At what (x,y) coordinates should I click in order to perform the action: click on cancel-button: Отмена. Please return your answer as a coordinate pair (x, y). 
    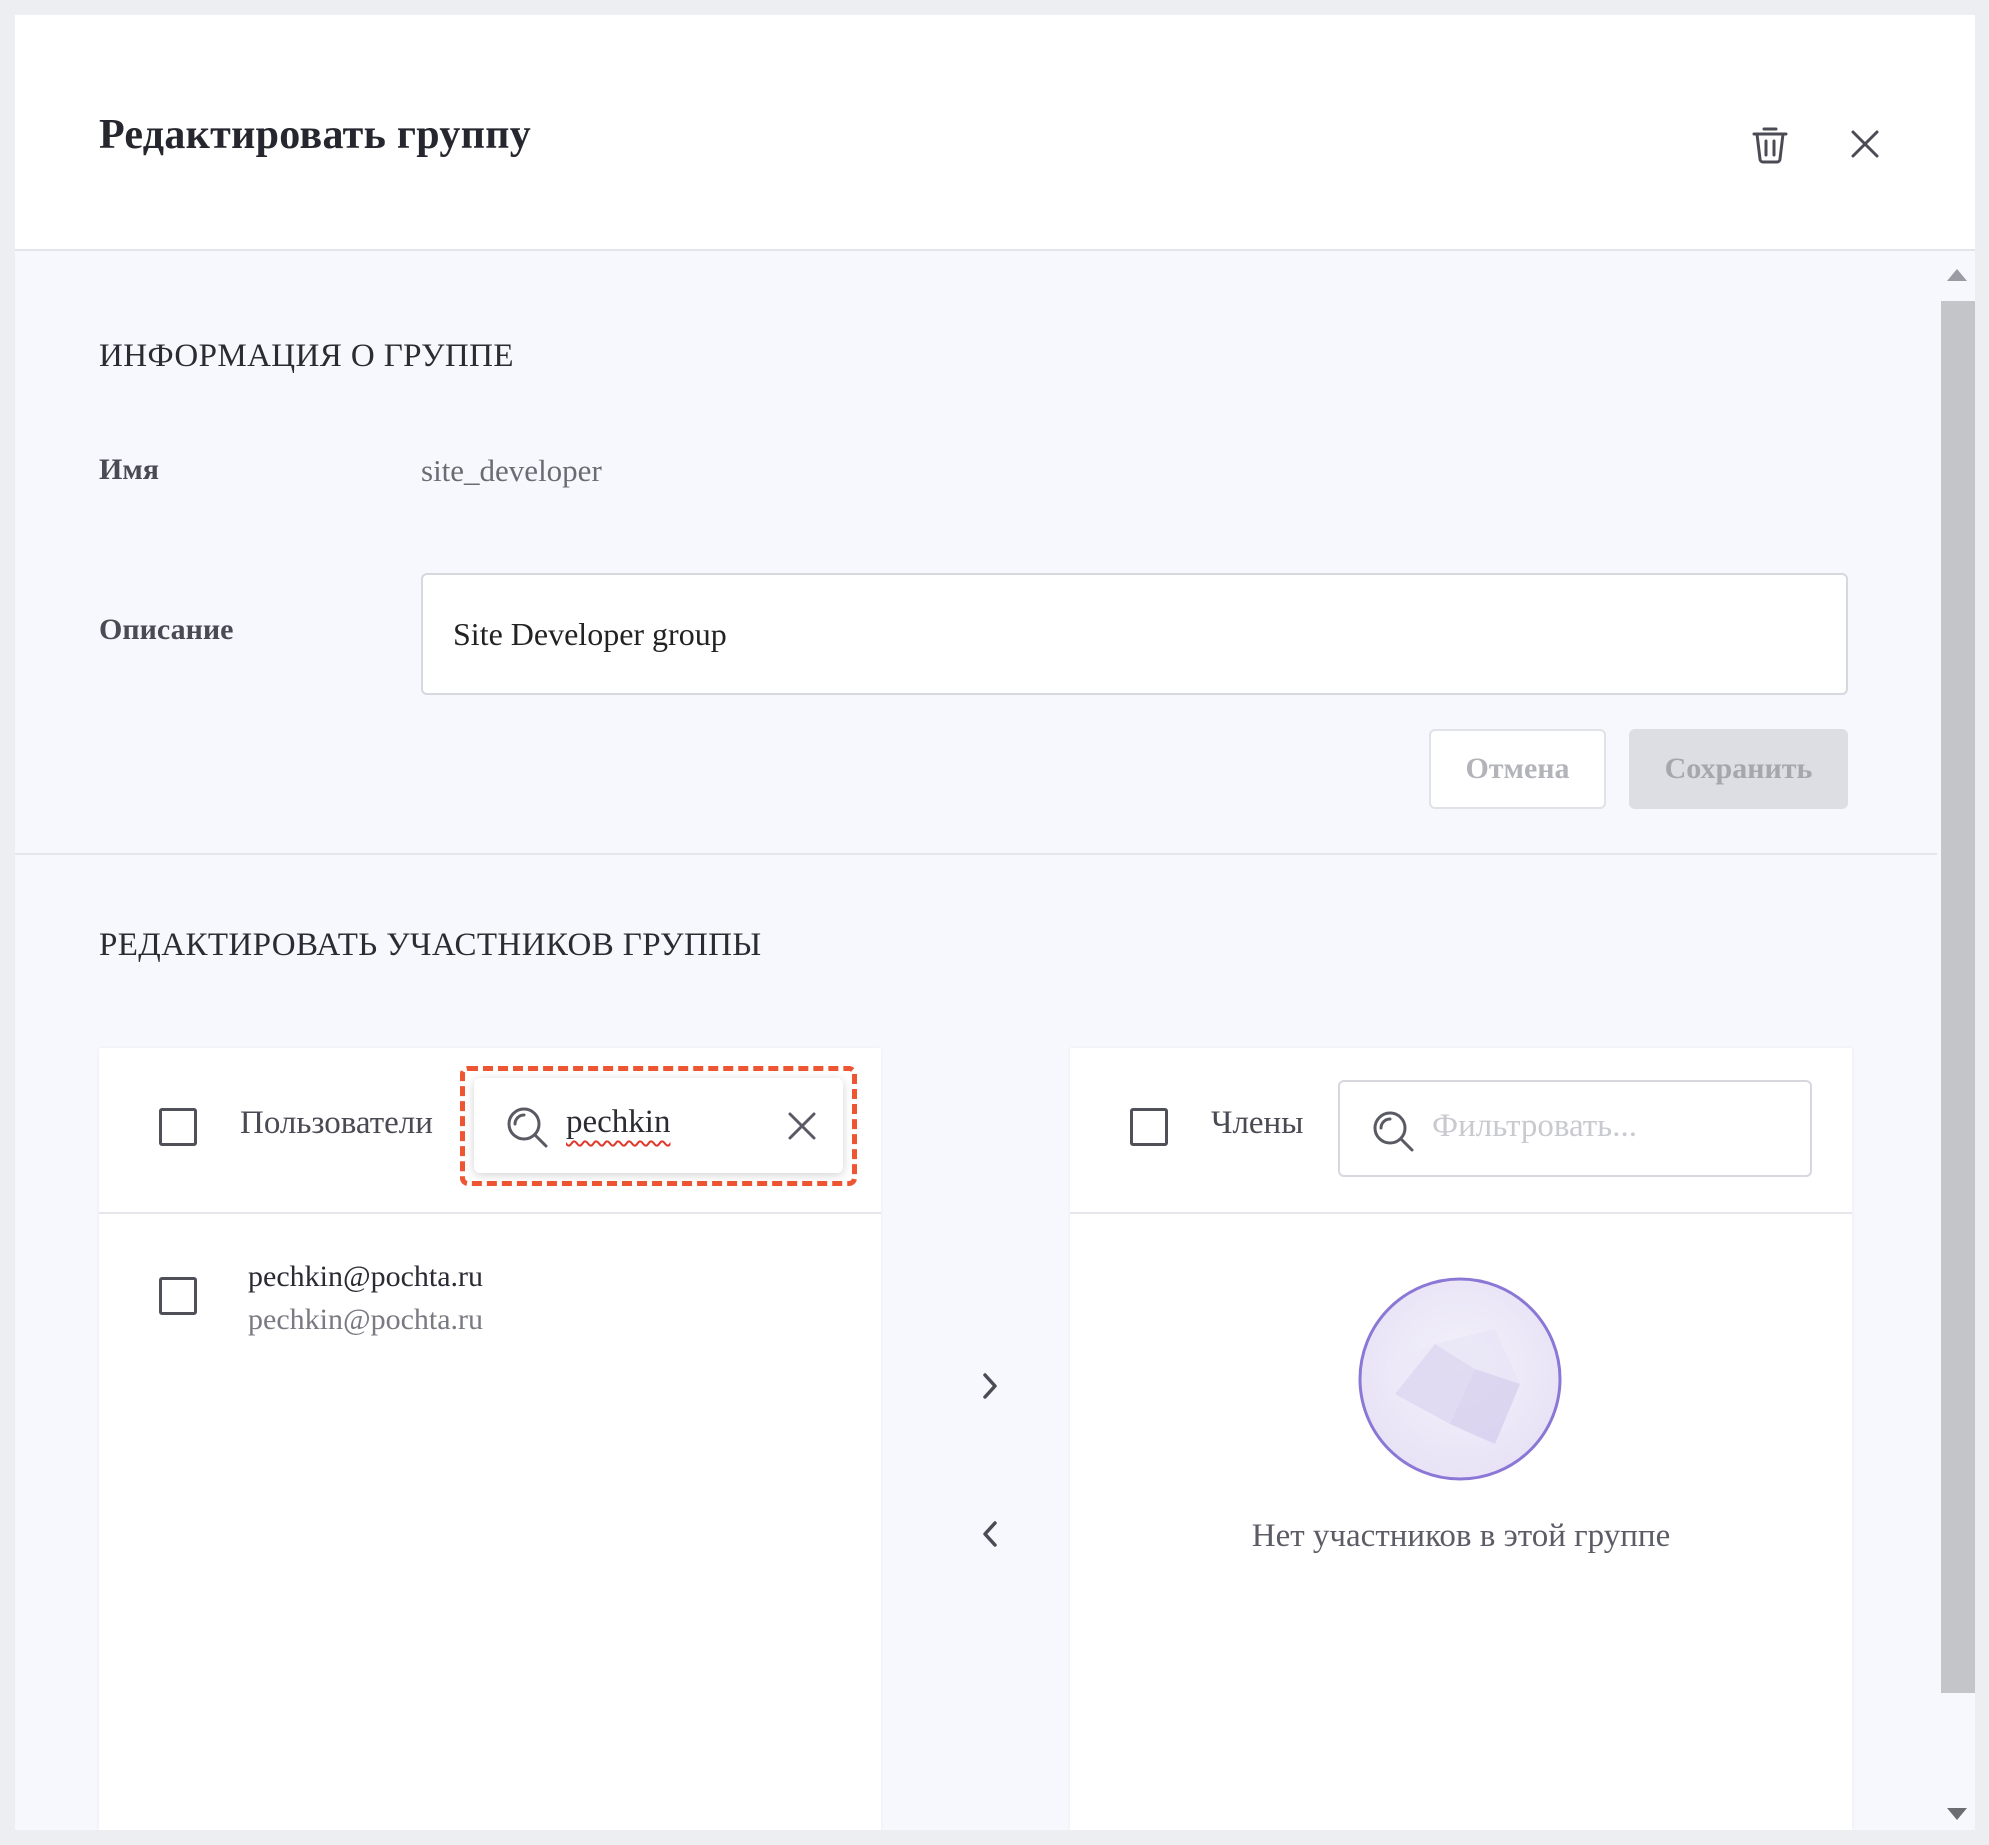
    Looking at the image, I should click on (1517, 769).